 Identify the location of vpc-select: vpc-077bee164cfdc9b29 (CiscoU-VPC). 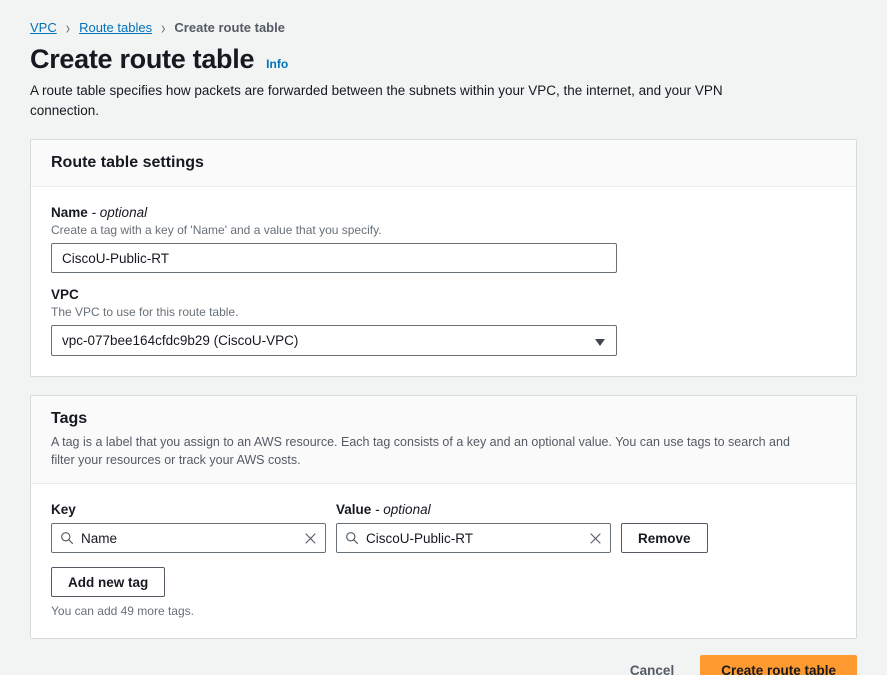
(334, 340).